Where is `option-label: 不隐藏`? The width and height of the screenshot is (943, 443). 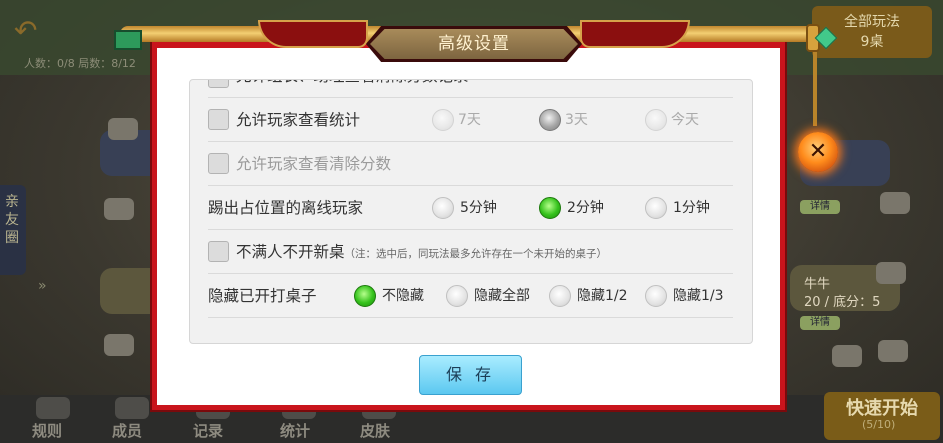 option-label: 不隐藏 is located at coordinates (403, 296).